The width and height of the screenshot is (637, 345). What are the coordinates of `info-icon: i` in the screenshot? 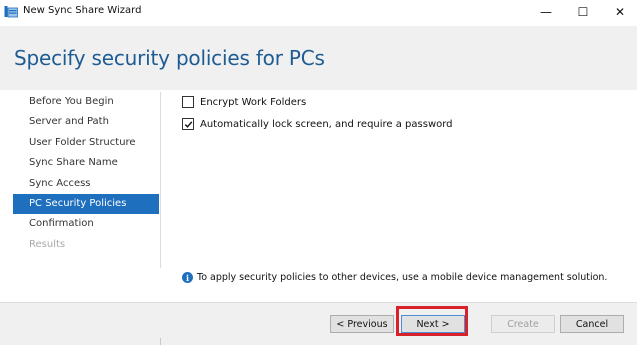 It's located at (187, 277).